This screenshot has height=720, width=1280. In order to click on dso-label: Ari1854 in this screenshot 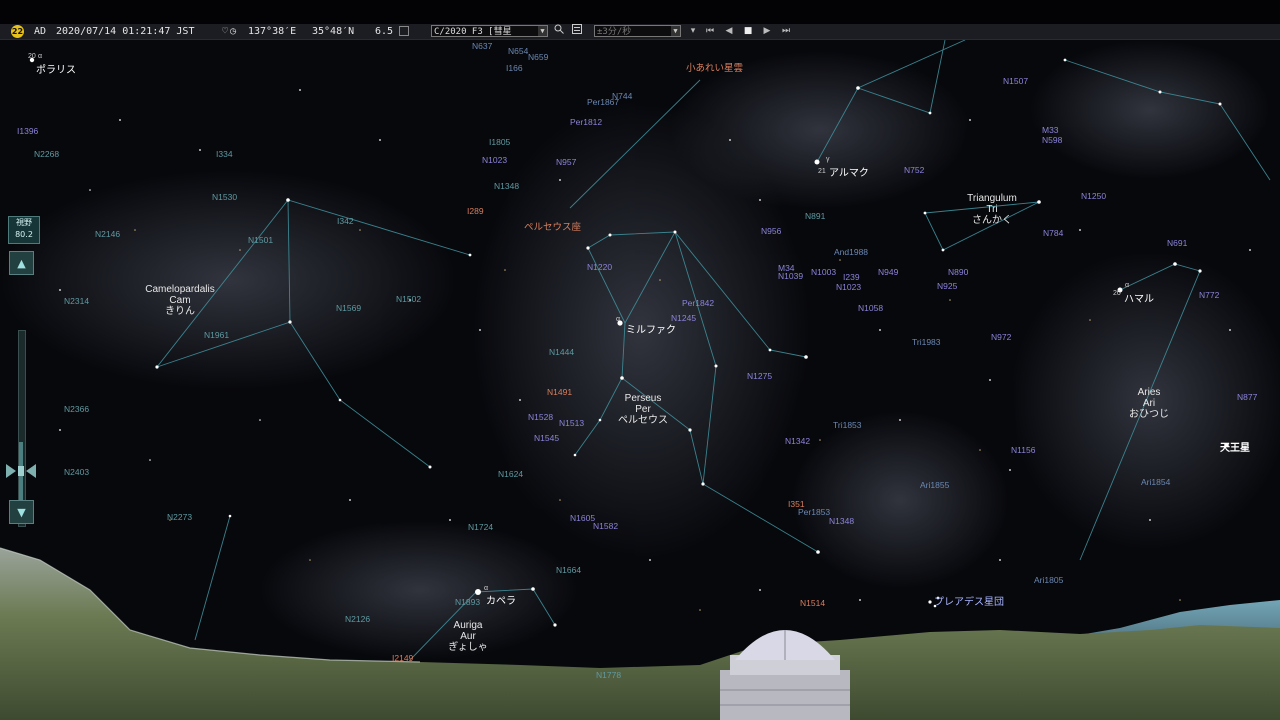, I will do `click(1155, 482)`.